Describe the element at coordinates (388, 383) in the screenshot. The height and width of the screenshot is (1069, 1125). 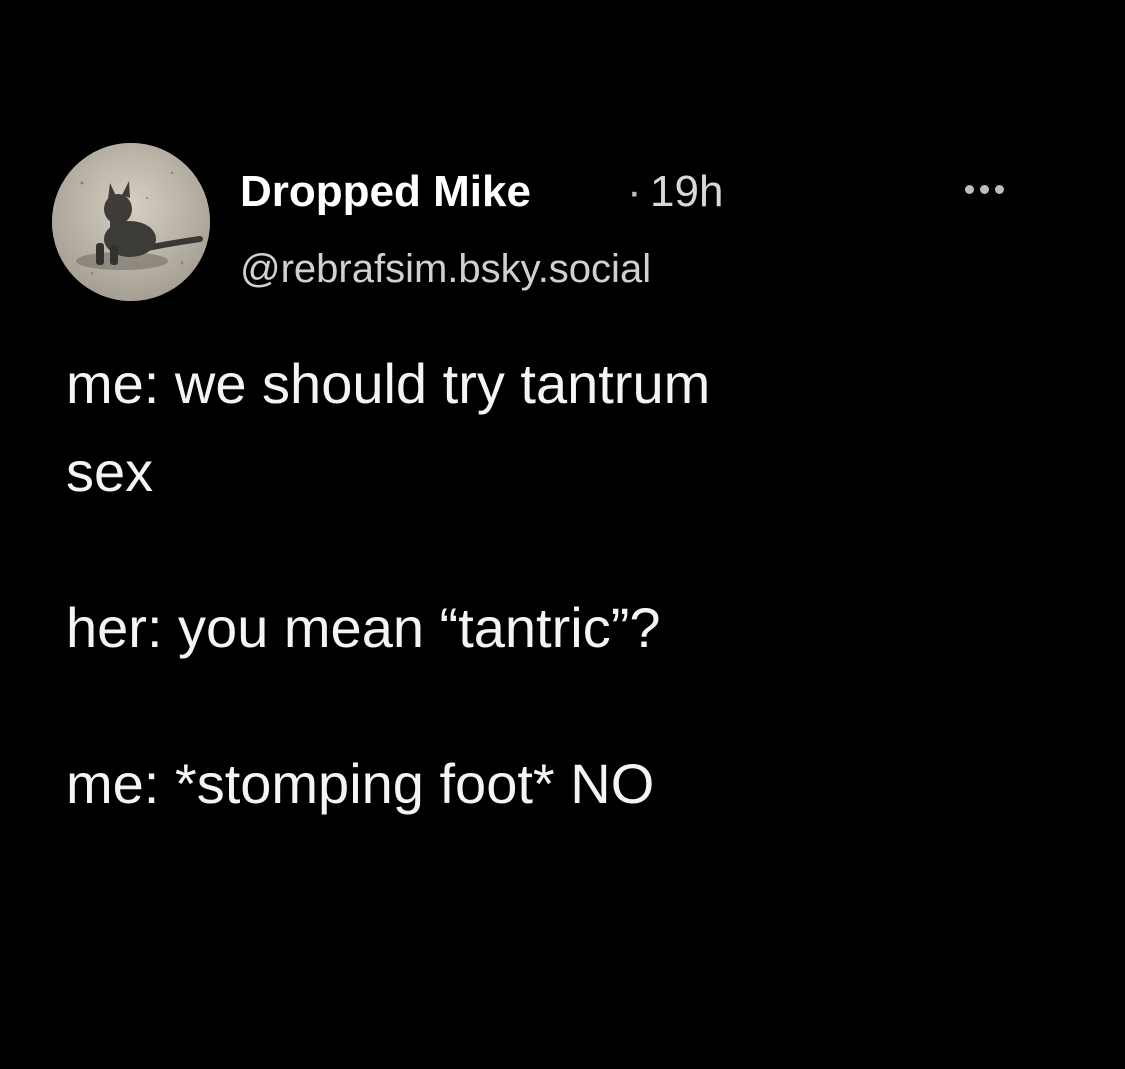
I see `post-text-line: me: we should try tantrum` at that location.